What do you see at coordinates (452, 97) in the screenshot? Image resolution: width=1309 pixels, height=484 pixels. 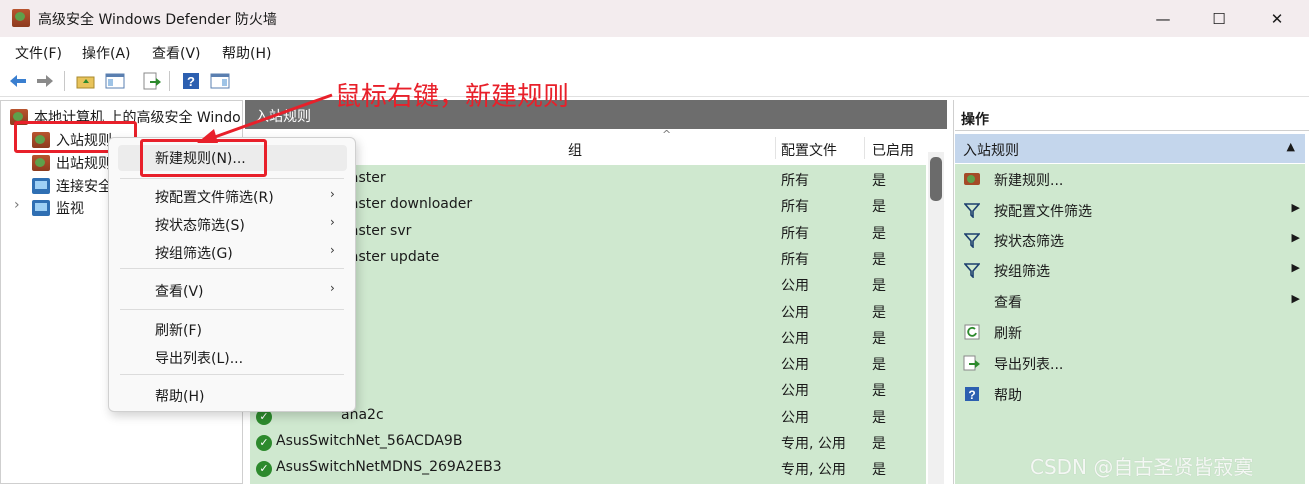 I see `annotation-text: 鼠标右键，新建规则` at bounding box center [452, 97].